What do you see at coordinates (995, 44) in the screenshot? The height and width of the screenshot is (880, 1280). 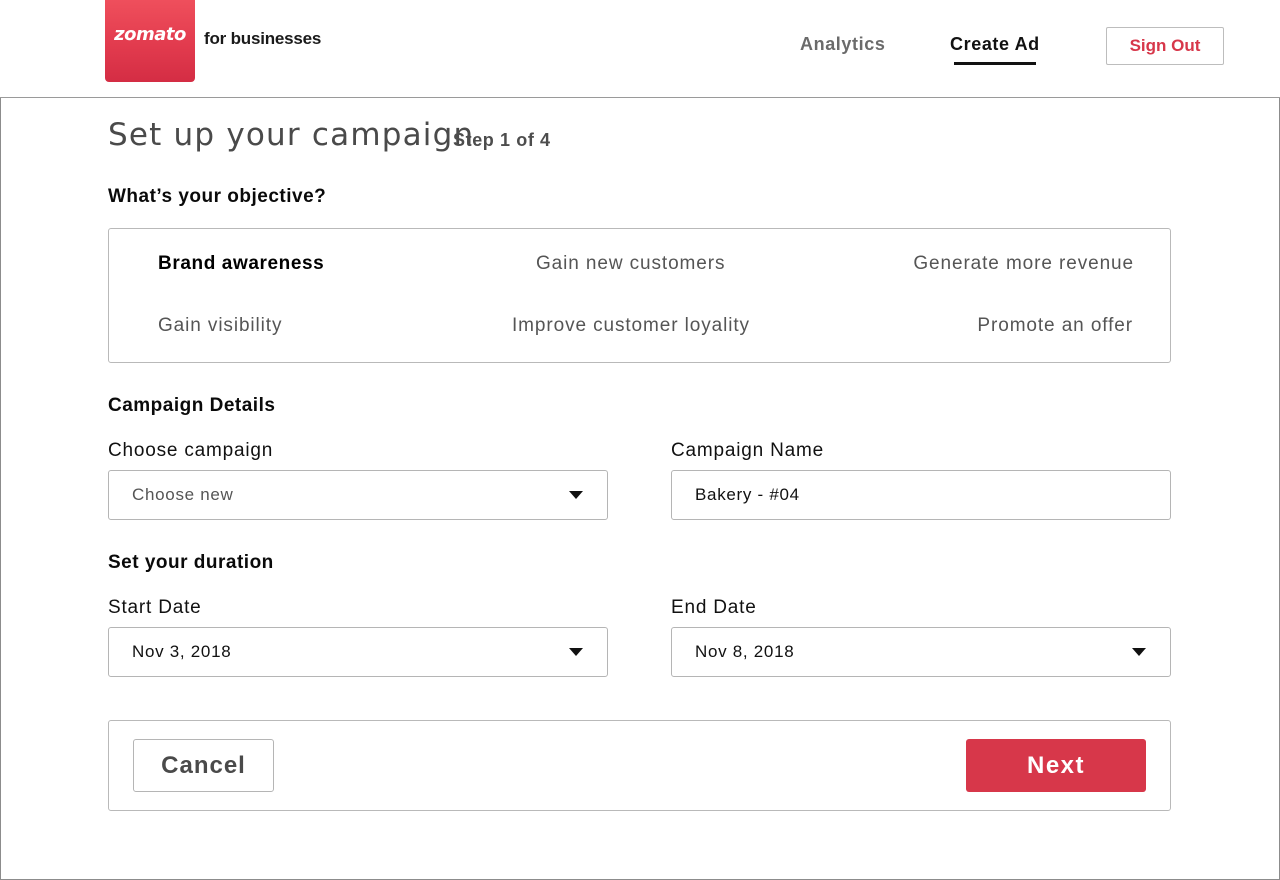 I see `nav-create-ad: Create Ad` at bounding box center [995, 44].